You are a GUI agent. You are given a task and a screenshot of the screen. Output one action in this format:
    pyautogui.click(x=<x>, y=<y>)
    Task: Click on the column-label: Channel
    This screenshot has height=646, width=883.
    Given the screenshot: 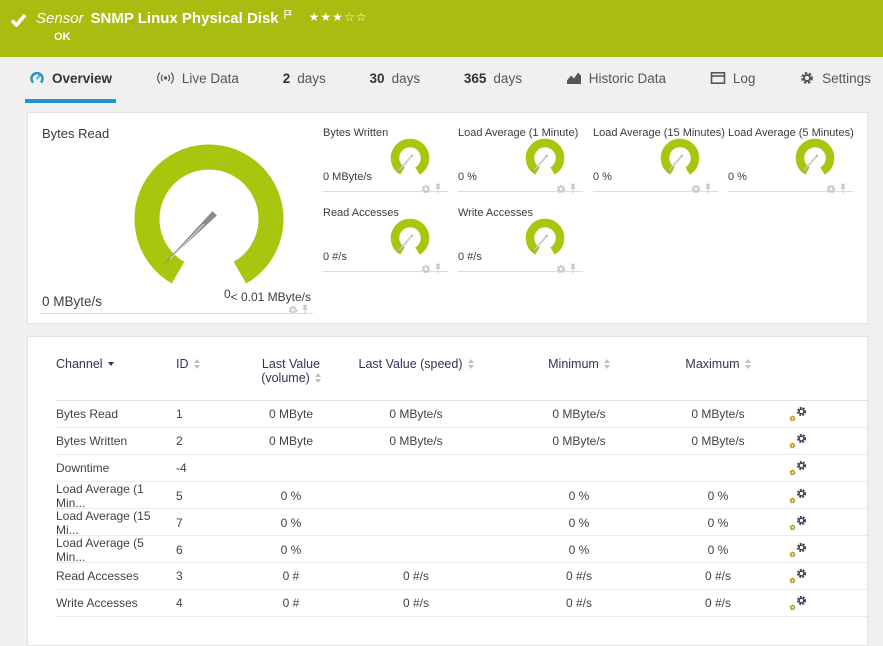 What is the action you would take?
    pyautogui.click(x=79, y=364)
    